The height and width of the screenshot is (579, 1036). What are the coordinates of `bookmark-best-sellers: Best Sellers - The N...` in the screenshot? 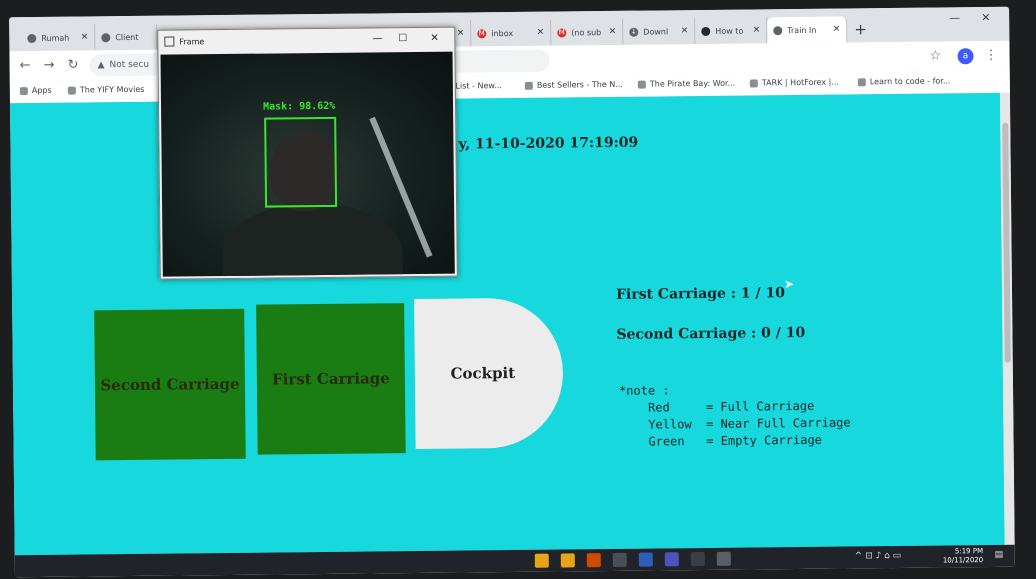 It's located at (573, 84).